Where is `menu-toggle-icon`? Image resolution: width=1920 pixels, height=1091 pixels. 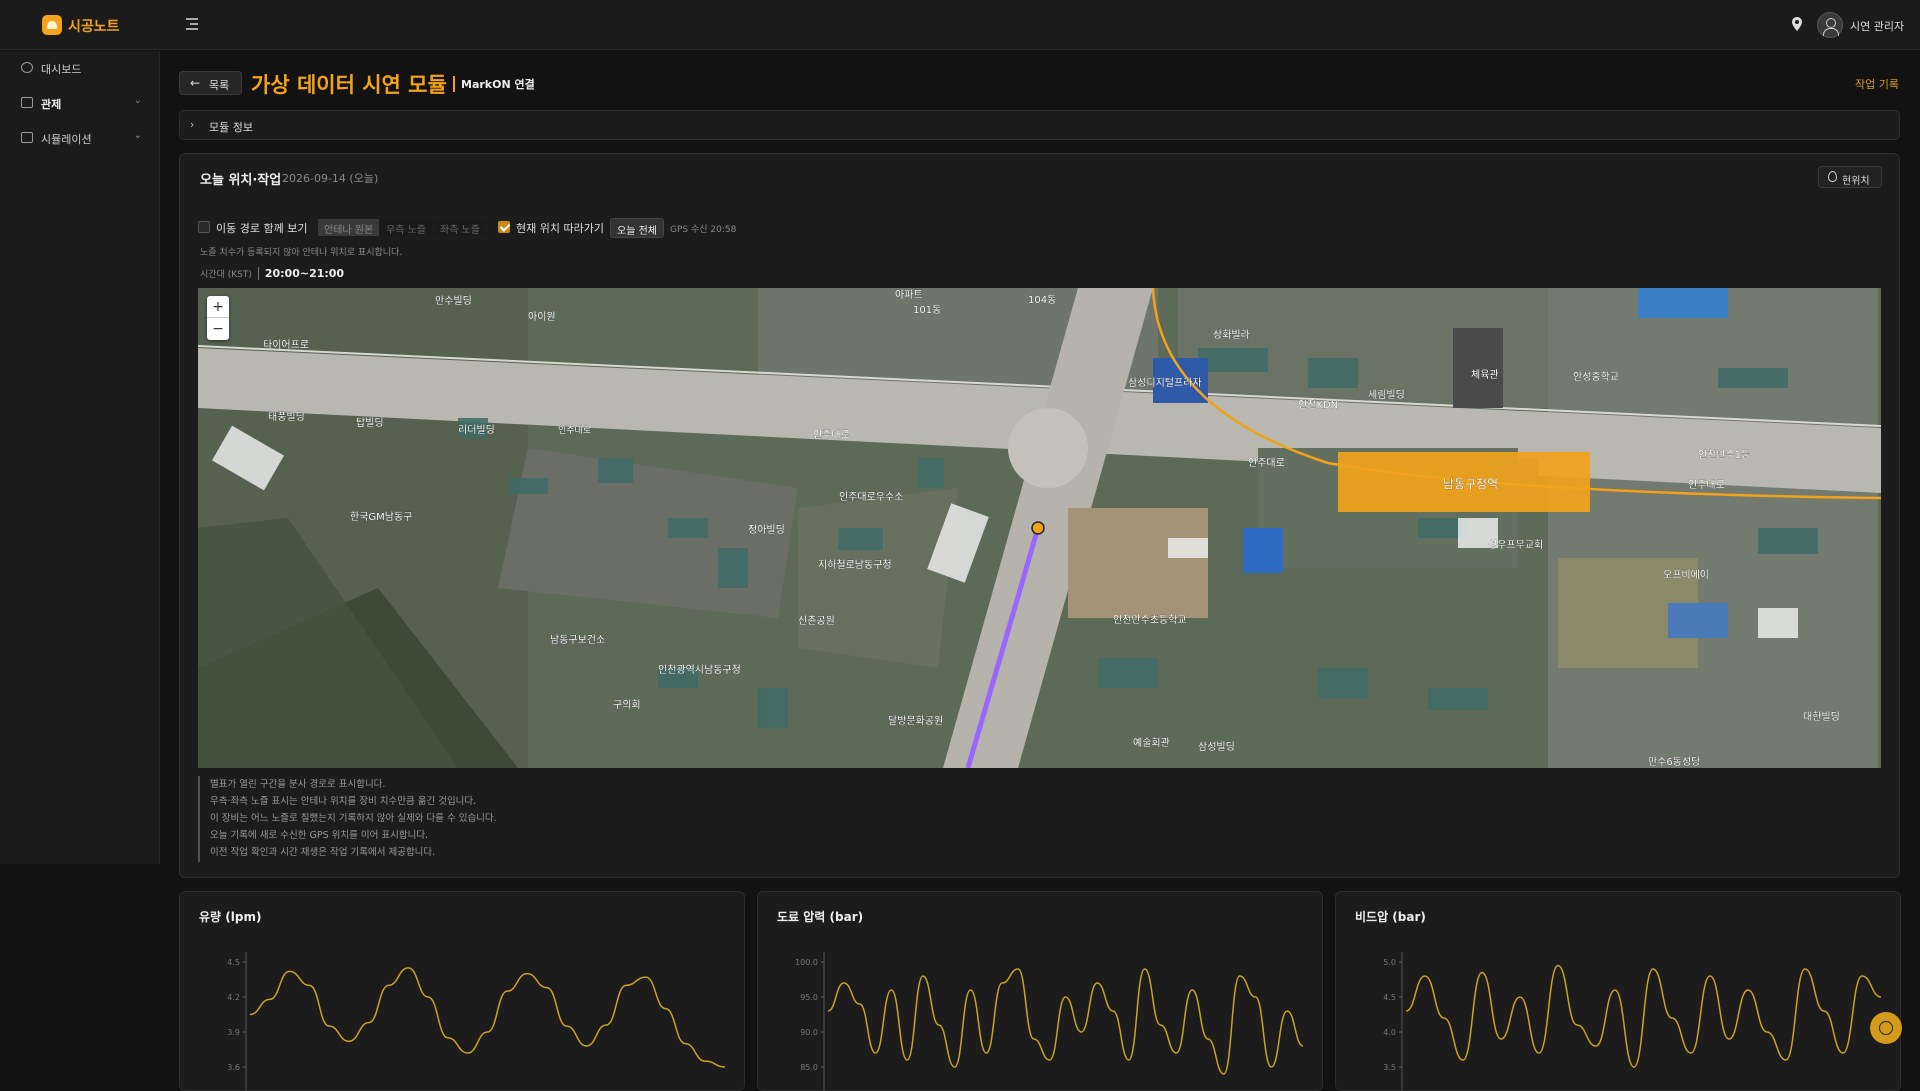
menu-toggle-icon is located at coordinates (192, 24).